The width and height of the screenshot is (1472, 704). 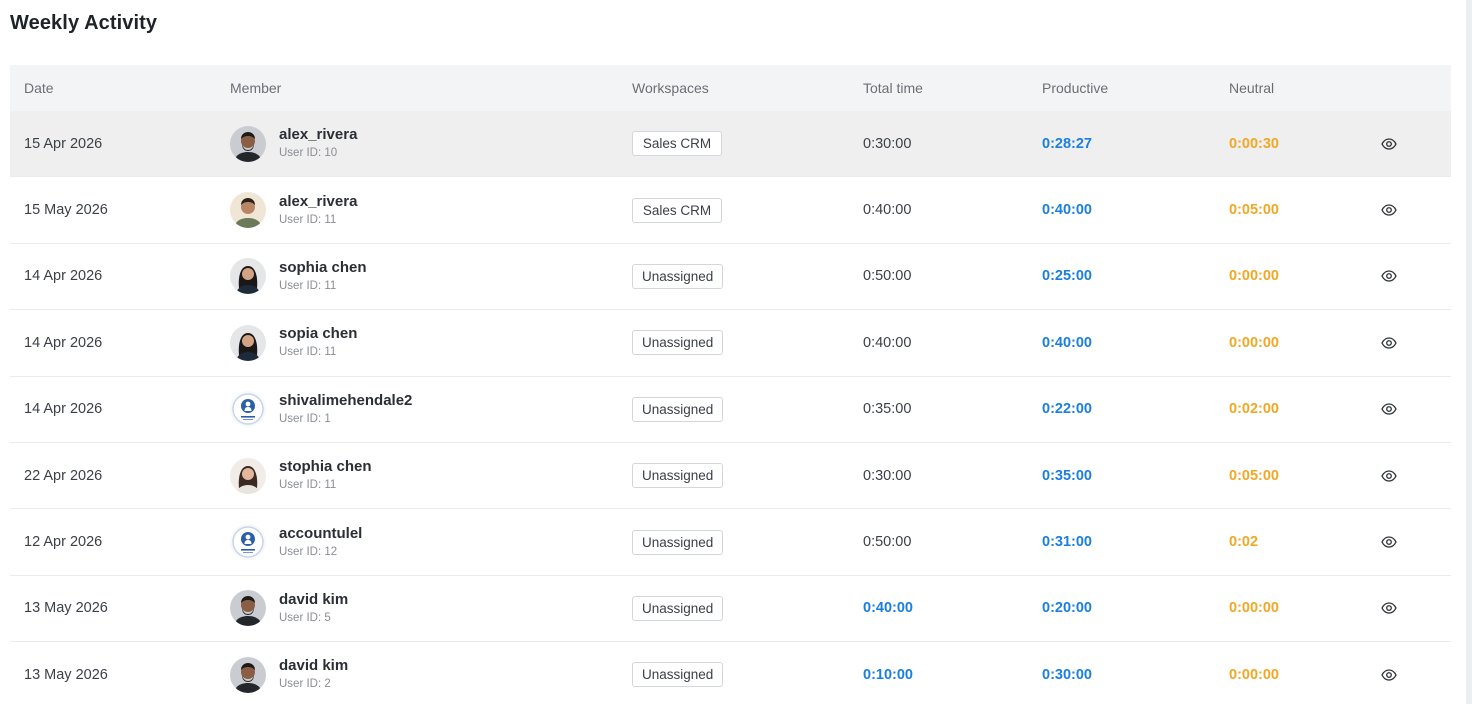 What do you see at coordinates (893, 88) in the screenshot?
I see `column-header-total-time: Total time` at bounding box center [893, 88].